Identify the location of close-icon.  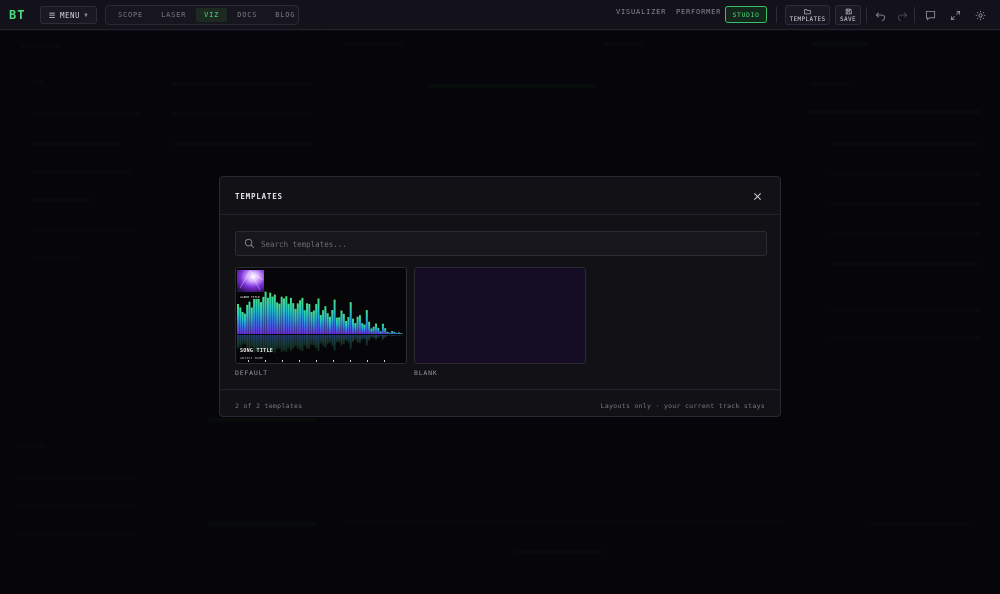
(757, 196).